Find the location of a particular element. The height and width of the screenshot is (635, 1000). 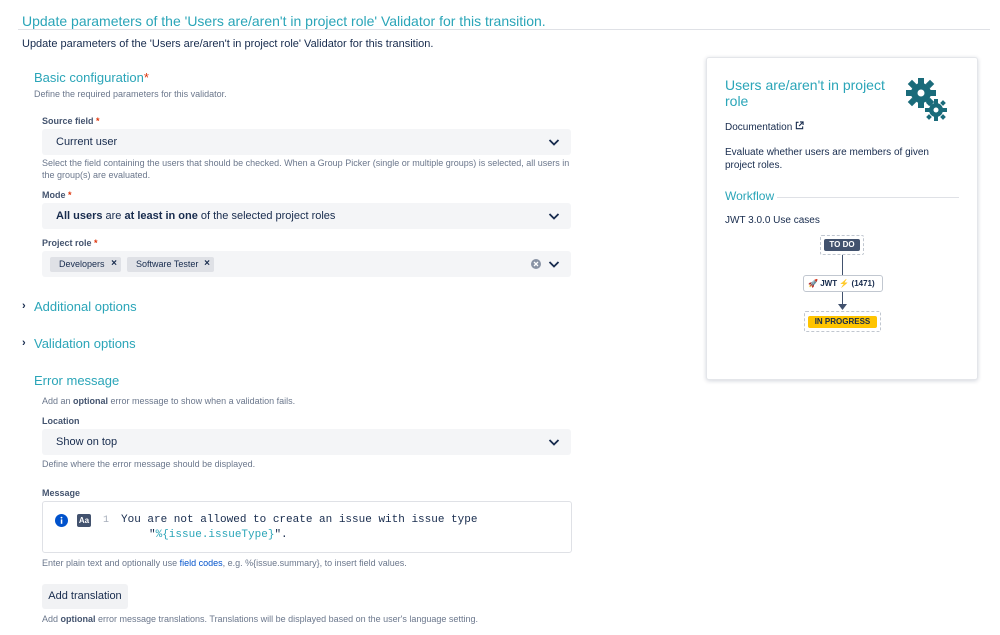

info-icon is located at coordinates (61, 520).